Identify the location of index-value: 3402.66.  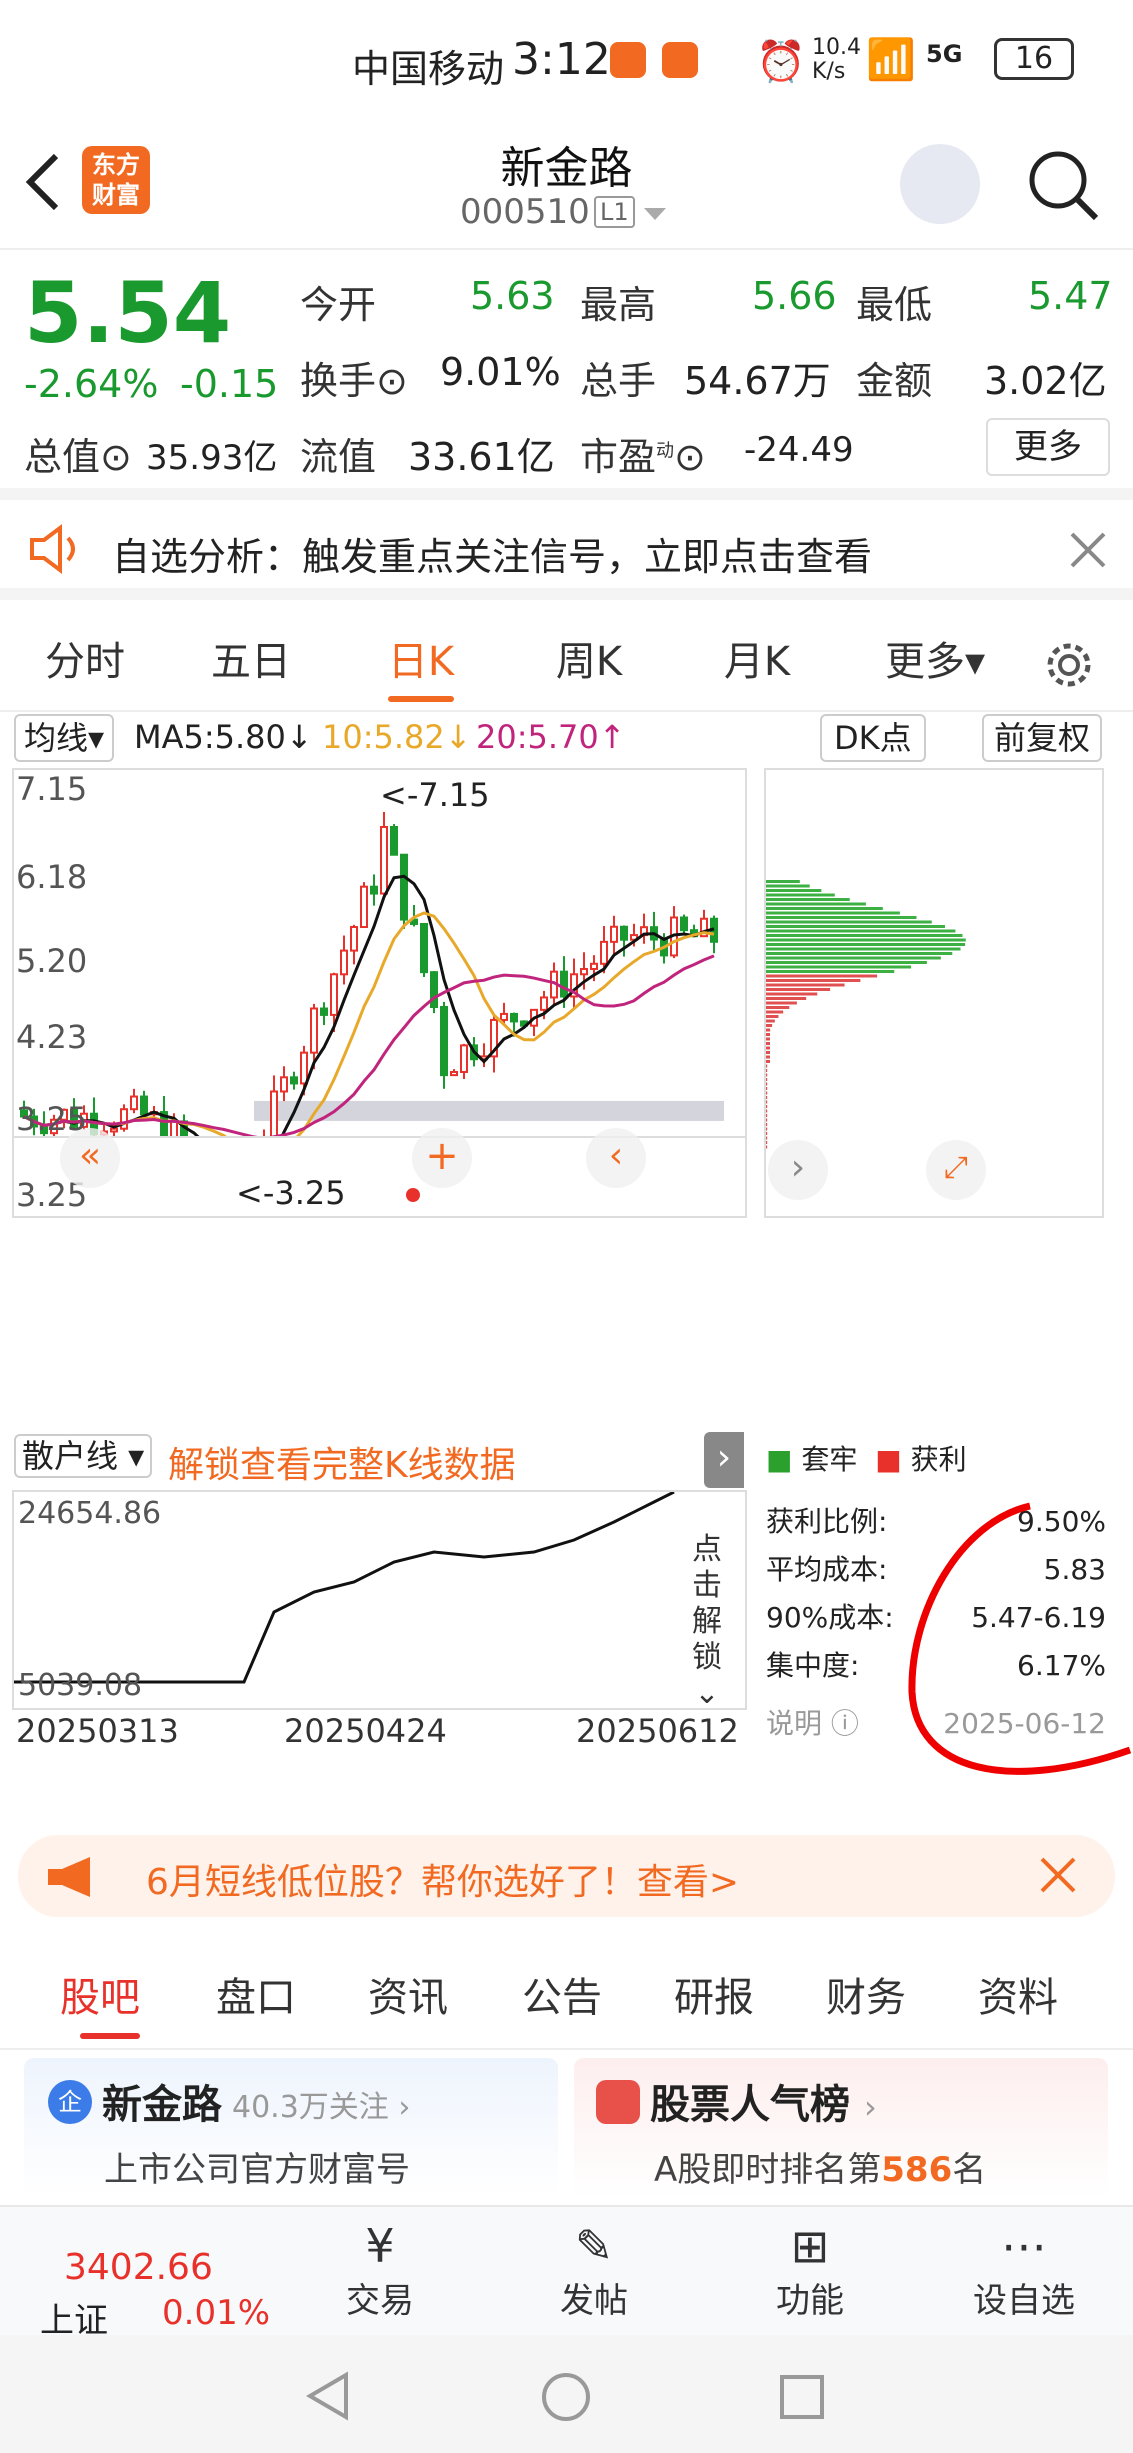
(138, 2267).